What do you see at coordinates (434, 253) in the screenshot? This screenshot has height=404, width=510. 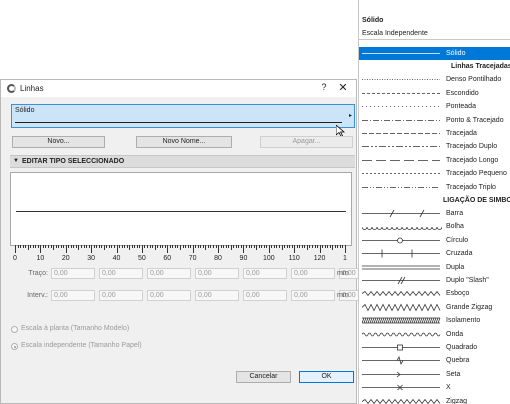 I see `popup-line-item: Cruzada` at bounding box center [434, 253].